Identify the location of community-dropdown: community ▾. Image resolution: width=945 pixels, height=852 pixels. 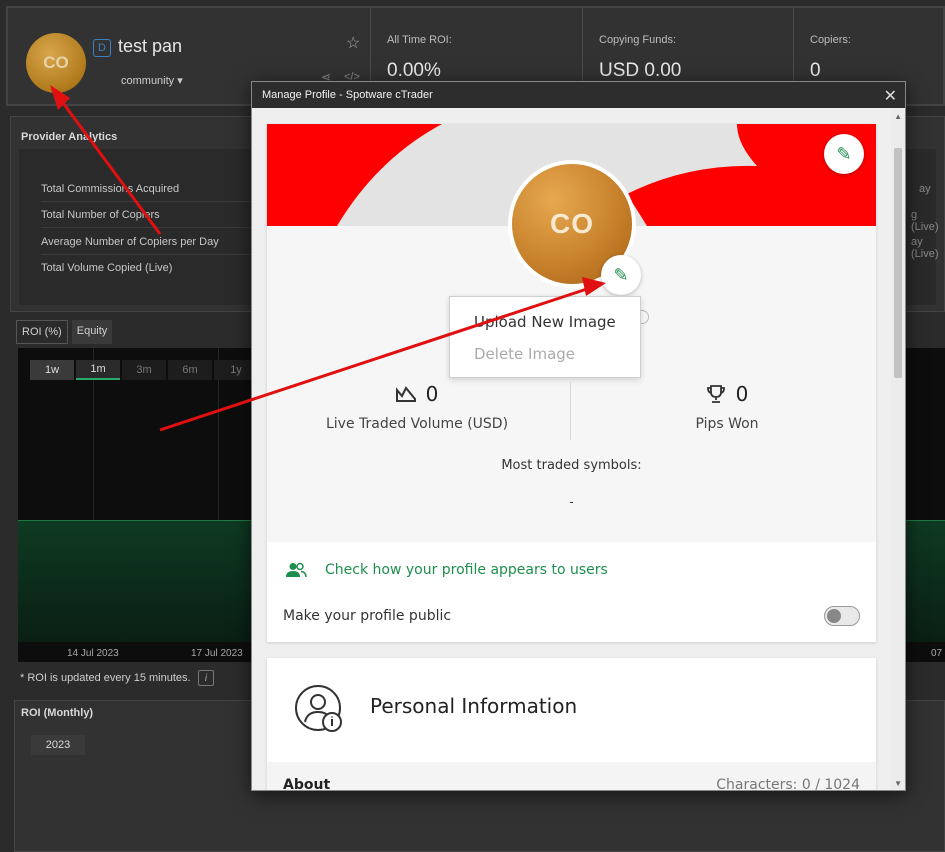
(152, 80).